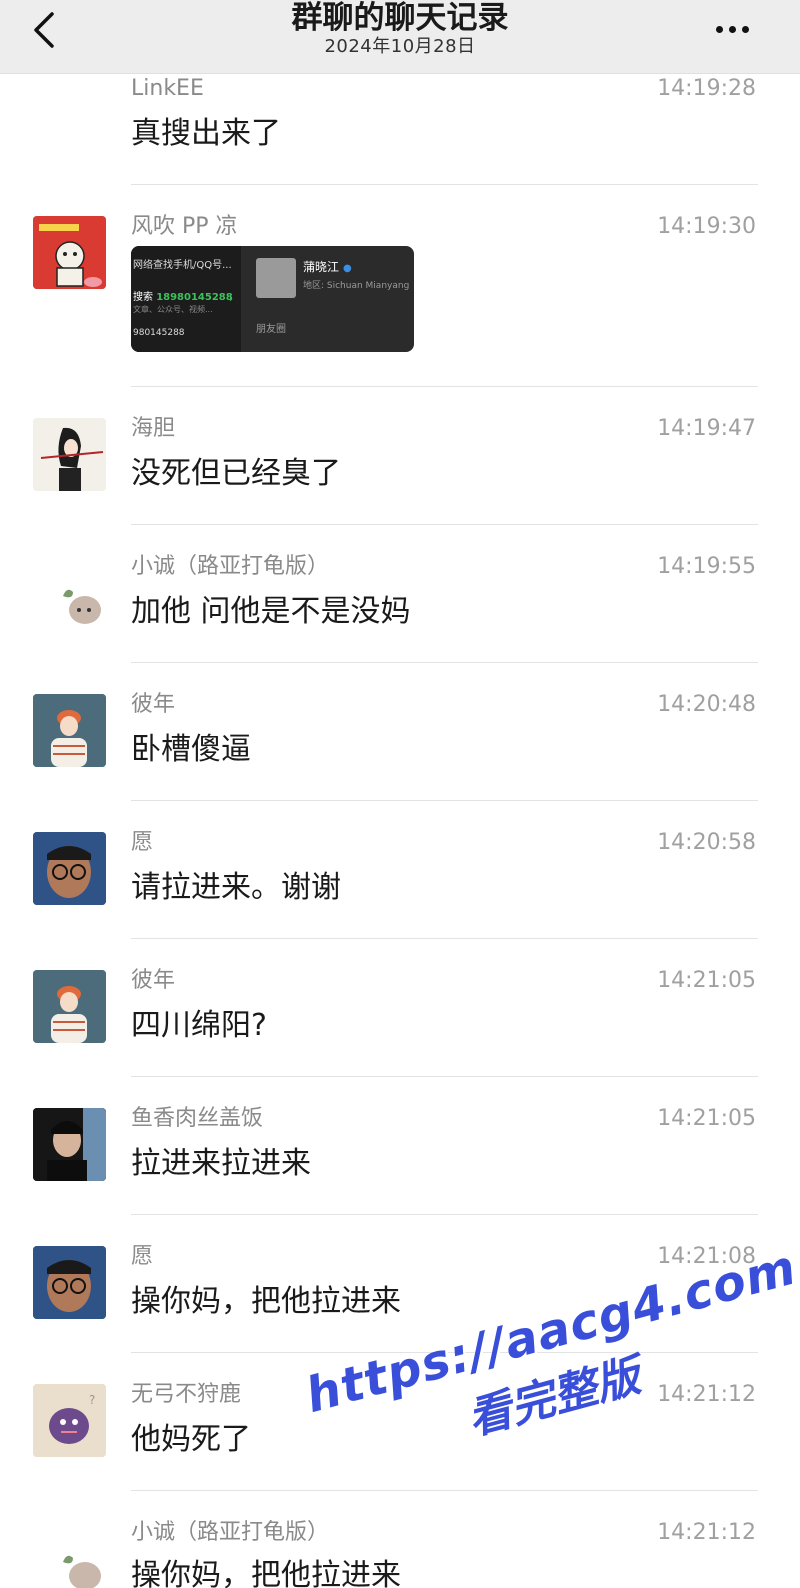  I want to click on chevron-right-icon: ›, so click(231, 299).